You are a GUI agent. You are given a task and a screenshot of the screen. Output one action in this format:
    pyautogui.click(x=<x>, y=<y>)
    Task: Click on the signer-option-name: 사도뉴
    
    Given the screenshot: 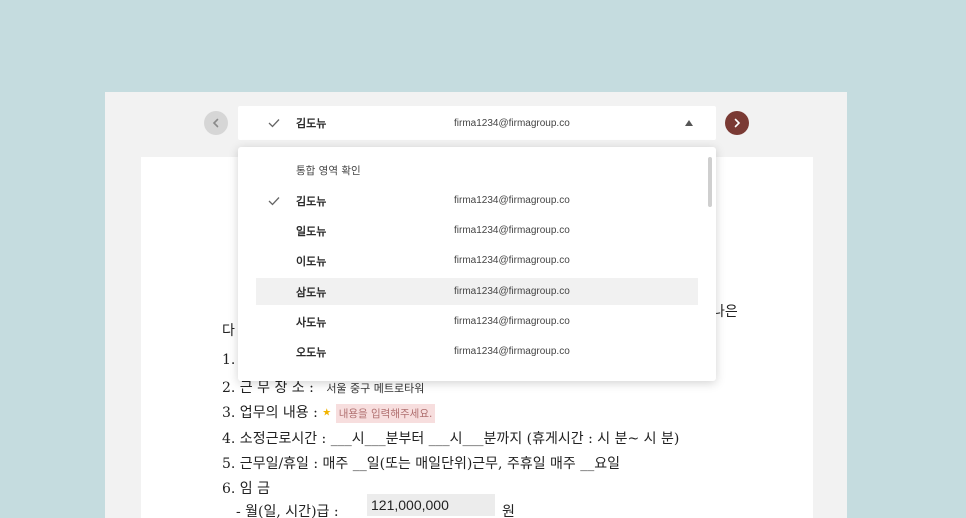 What is the action you would take?
    pyautogui.click(x=311, y=322)
    